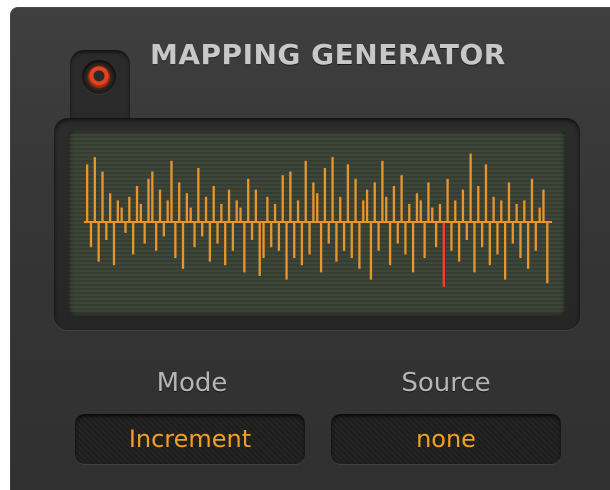 The width and height of the screenshot is (610, 490). I want to click on power-led-icon, so click(99, 77).